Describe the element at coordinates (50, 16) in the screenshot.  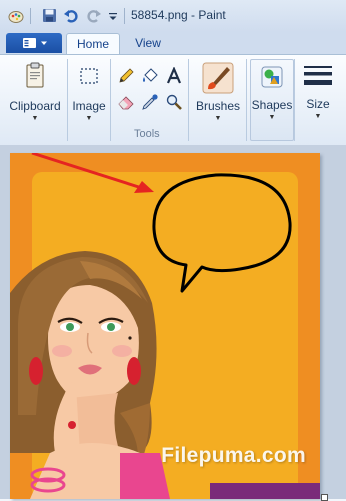
I see `save-icon` at that location.